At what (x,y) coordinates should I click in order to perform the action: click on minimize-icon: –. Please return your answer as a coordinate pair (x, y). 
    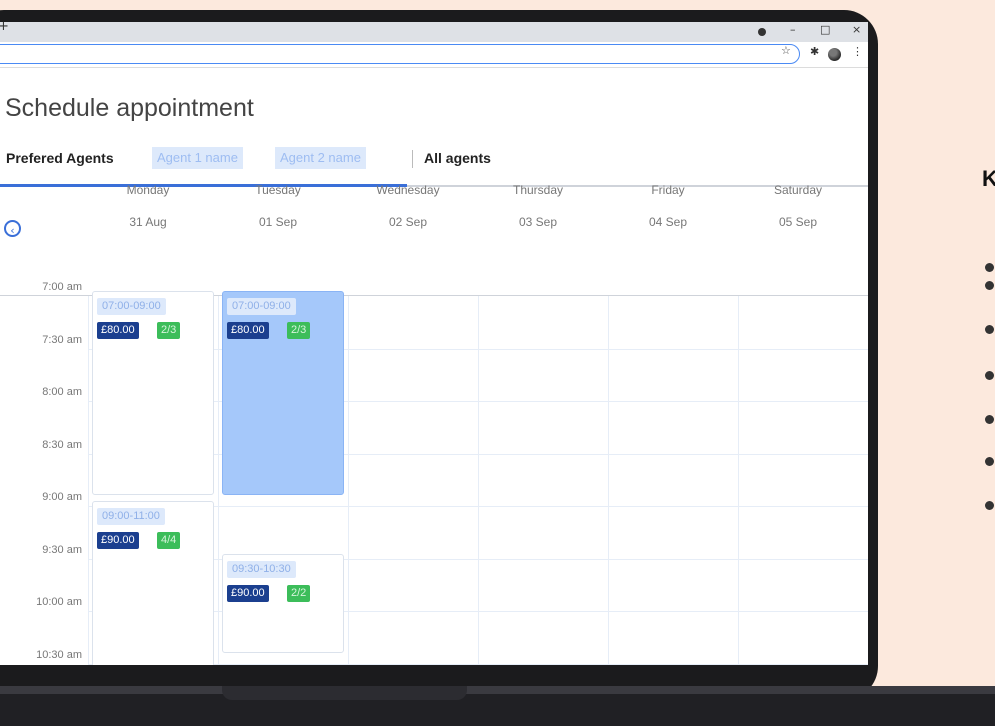
    Looking at the image, I should click on (793, 29).